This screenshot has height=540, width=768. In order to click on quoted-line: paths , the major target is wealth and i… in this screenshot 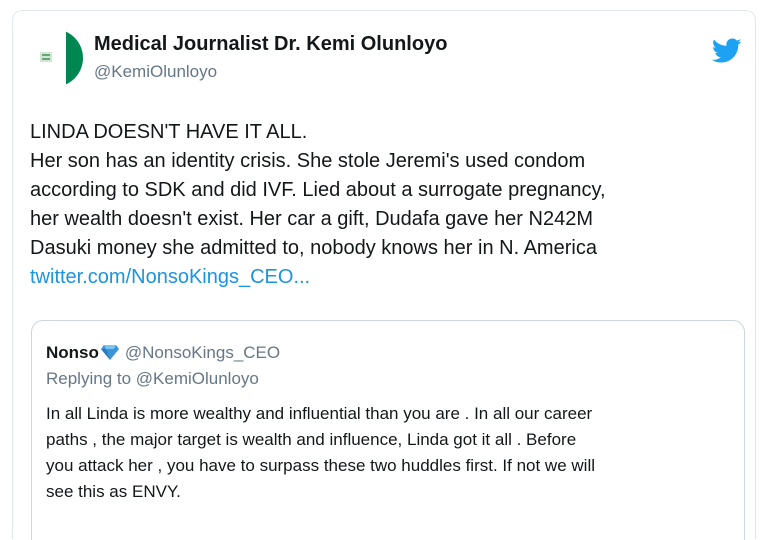, I will do `click(311, 439)`.